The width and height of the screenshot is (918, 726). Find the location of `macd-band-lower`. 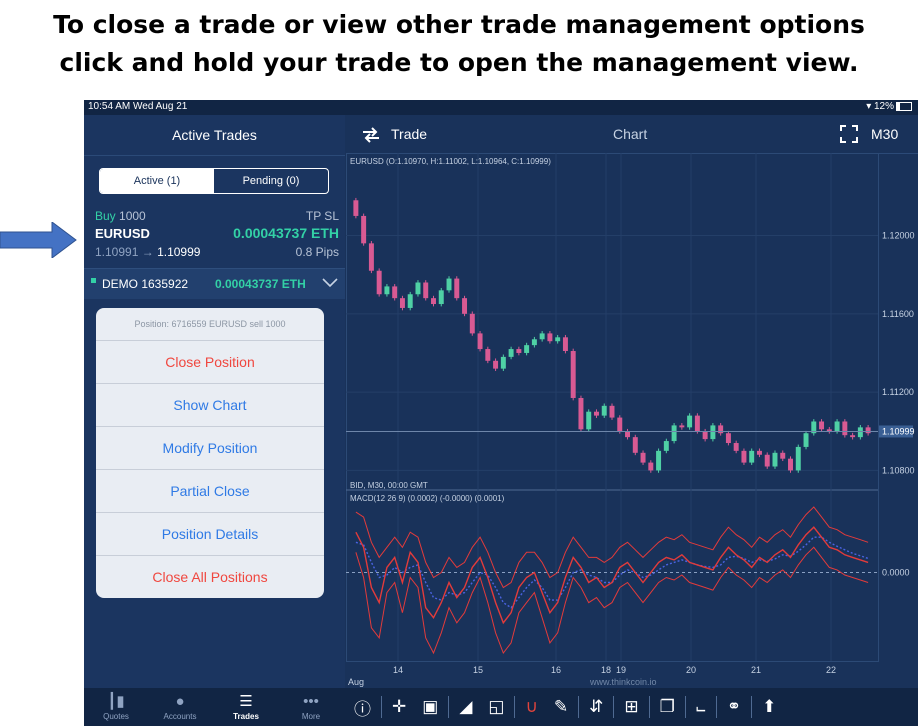

macd-band-lower is located at coordinates (612, 600).